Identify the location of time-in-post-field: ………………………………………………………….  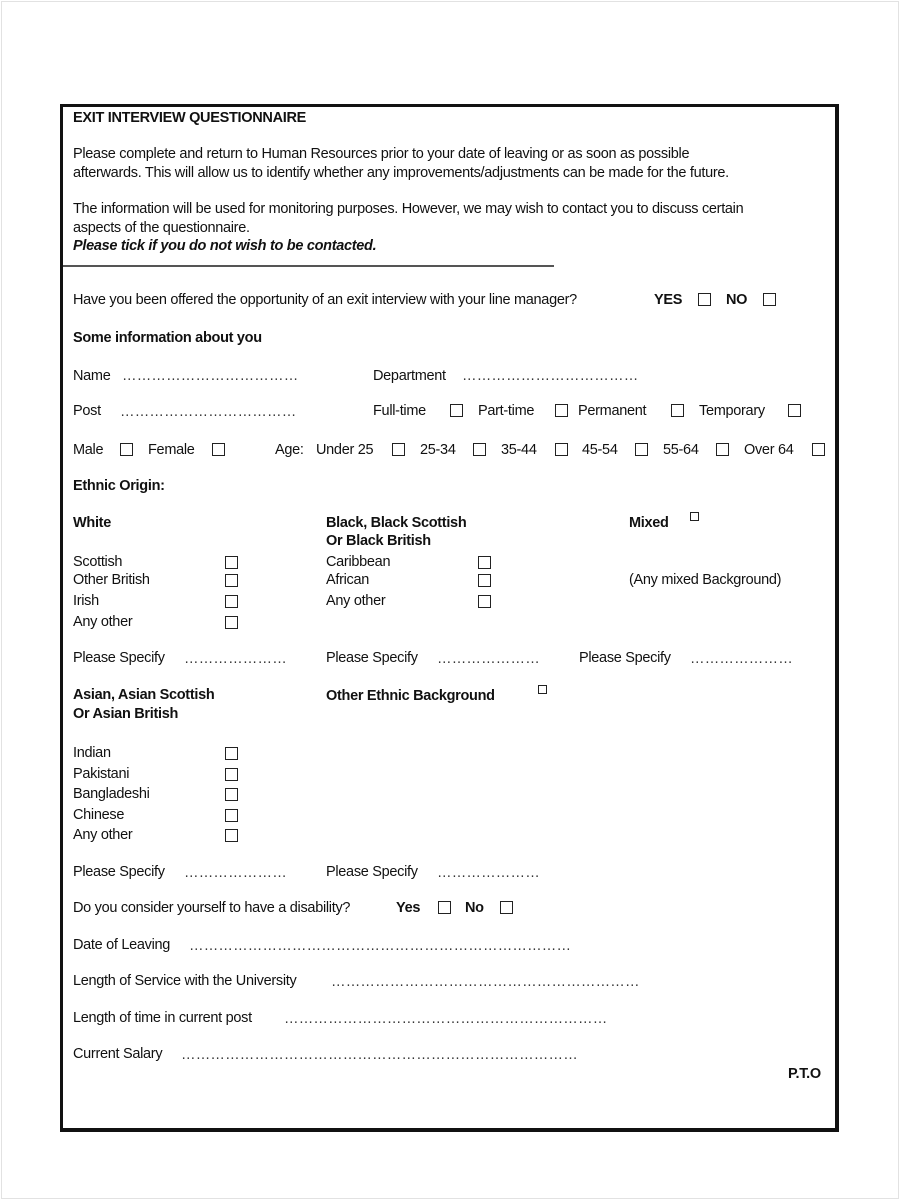
(445, 1019).